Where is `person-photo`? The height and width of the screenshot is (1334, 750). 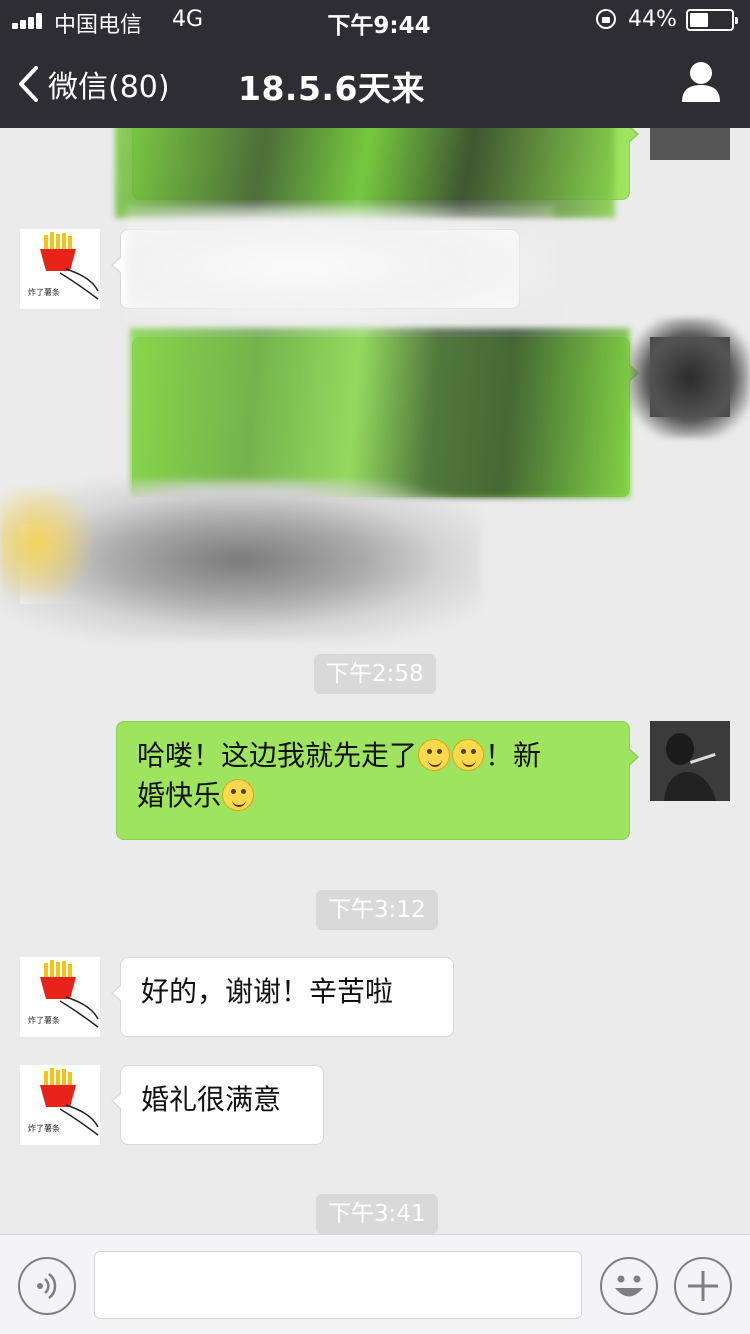
person-photo is located at coordinates (690, 761).